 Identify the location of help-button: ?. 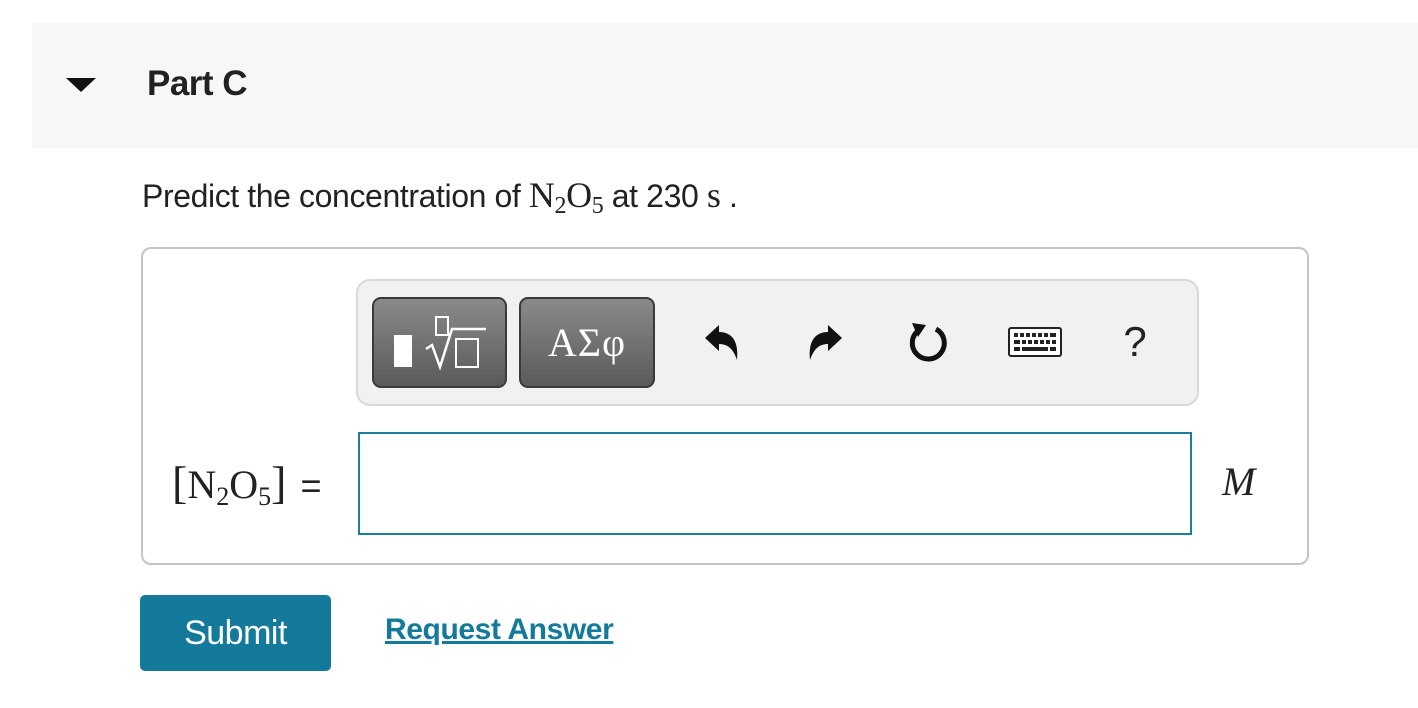
(1135, 342).